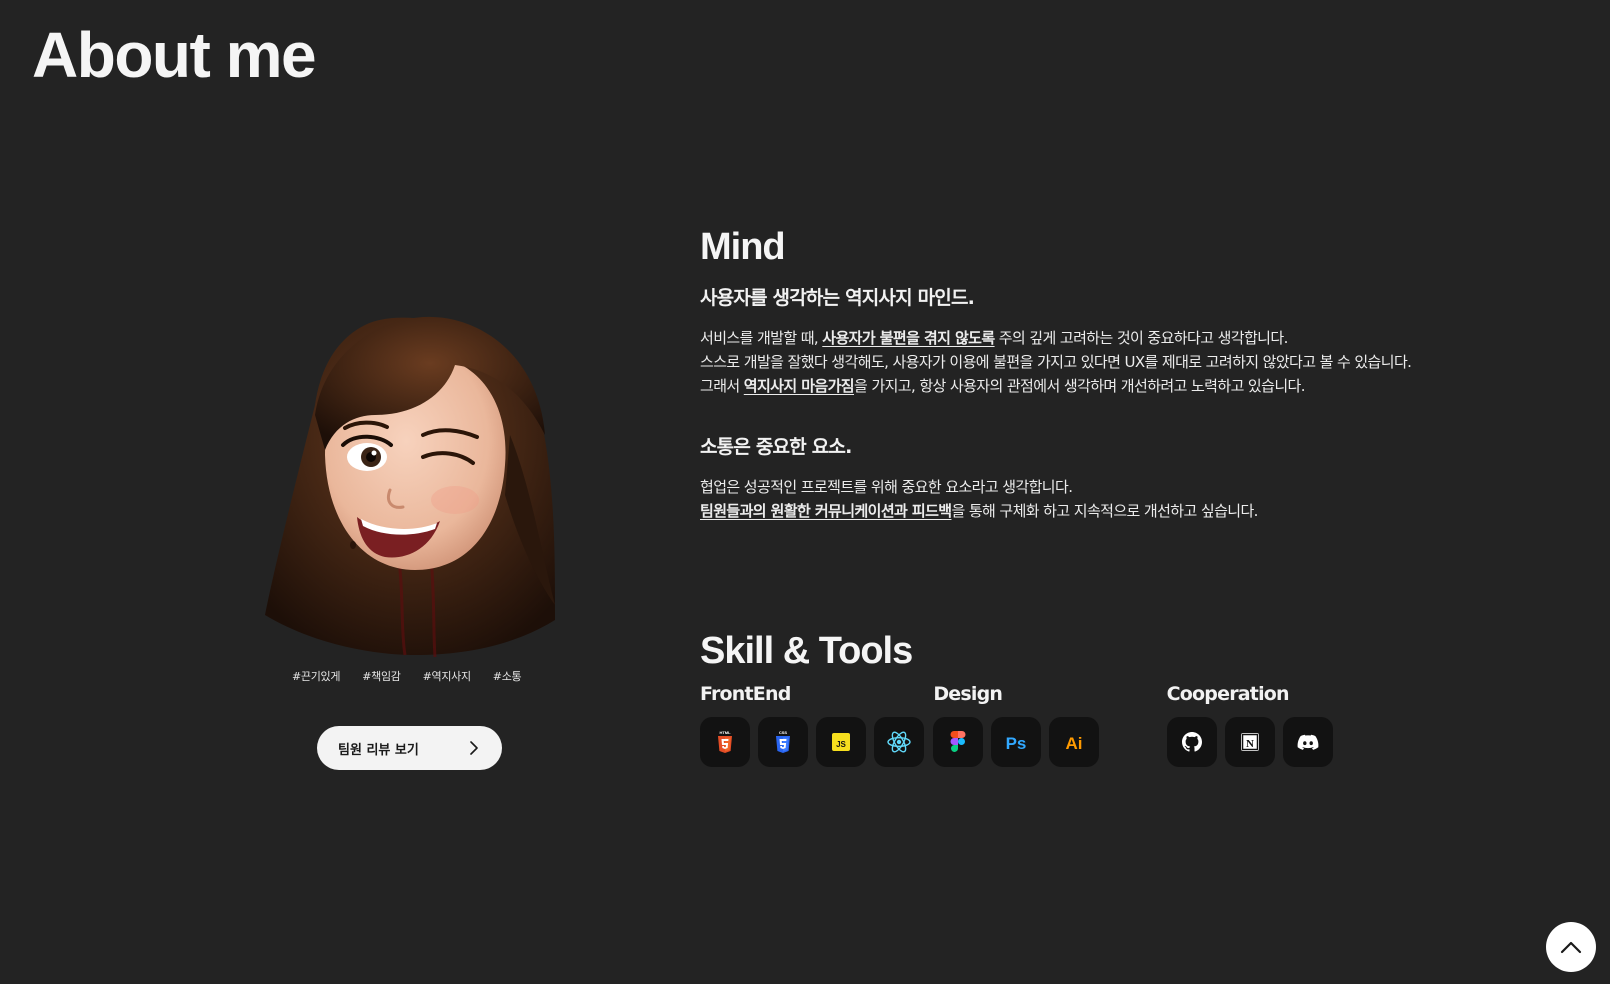 Image resolution: width=1610 pixels, height=984 pixels. What do you see at coordinates (837, 298) in the screenshot?
I see `mind-subheading-empathy: 사용자를 생각하는 역지사지 마인드.` at bounding box center [837, 298].